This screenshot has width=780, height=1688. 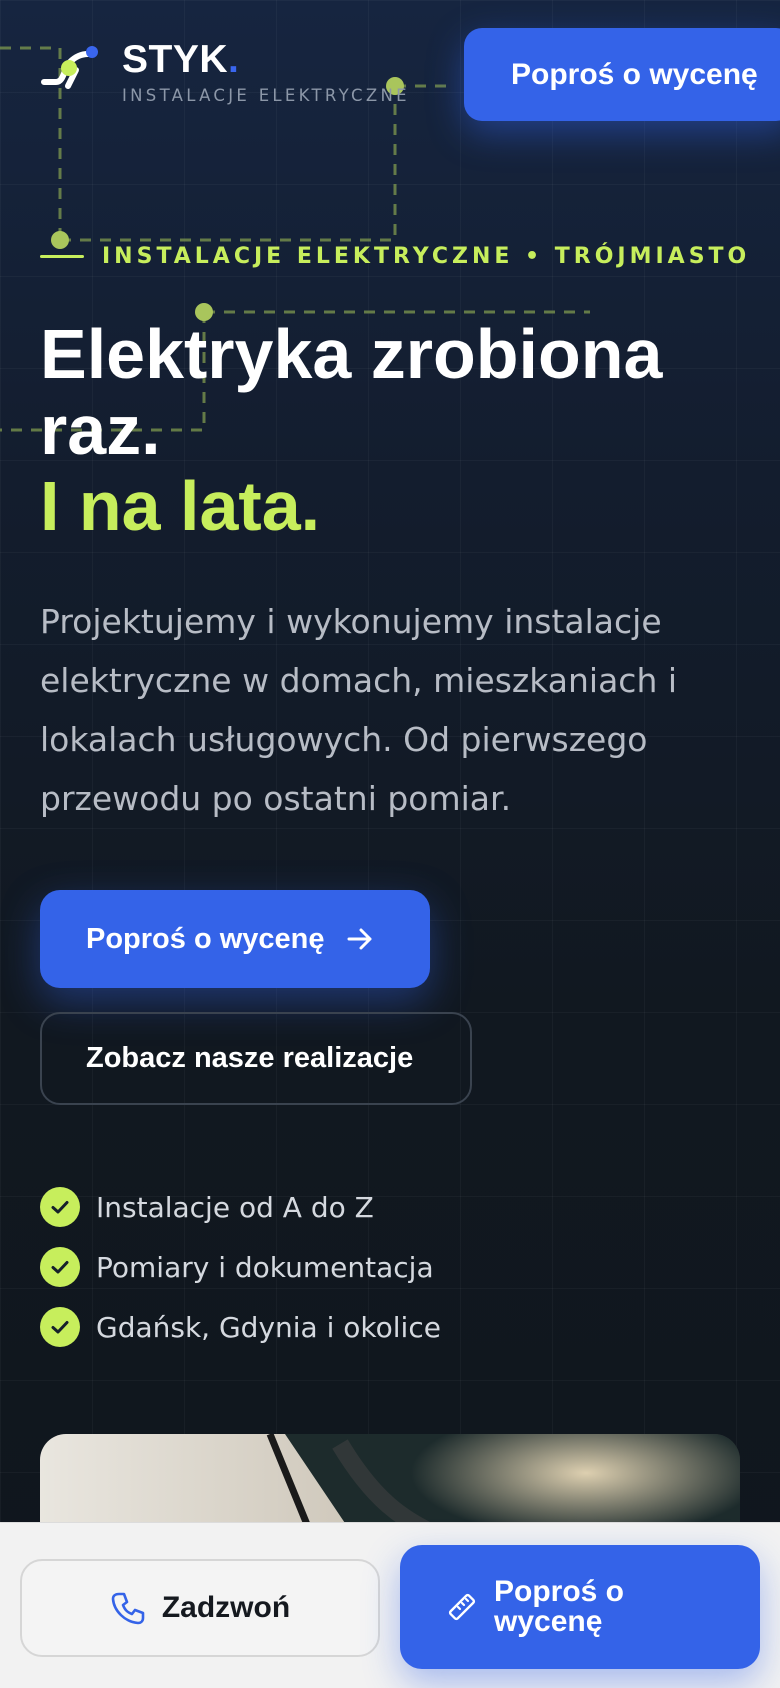 I want to click on hero-eyebrow: INSTALACJE ELEKTRYCZNE • TRÓJMIASTO, so click(x=395, y=256).